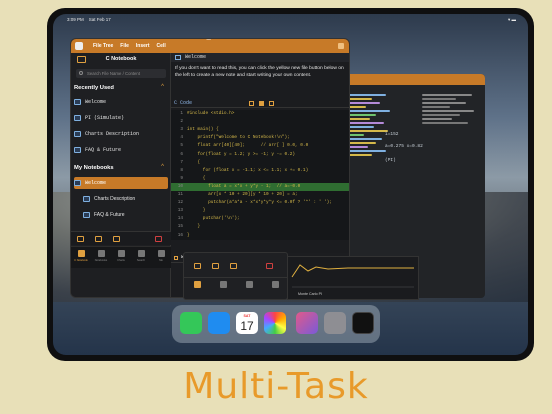  I want to click on code-text: printf("Welcome to C Notebook!\n");, so click(238, 138).